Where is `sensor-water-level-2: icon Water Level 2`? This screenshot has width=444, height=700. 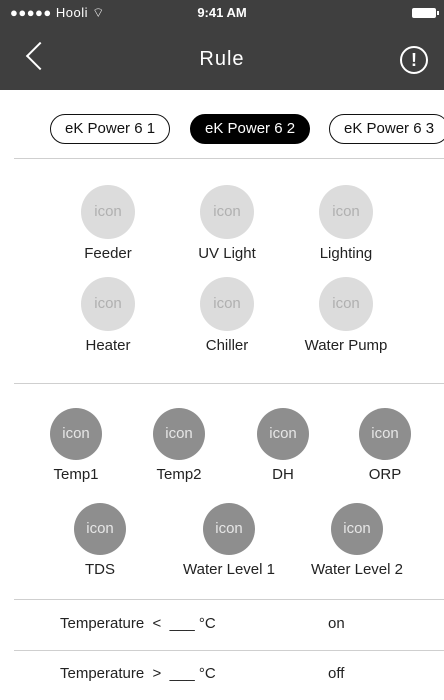 sensor-water-level-2: icon Water Level 2 is located at coordinates (357, 540).